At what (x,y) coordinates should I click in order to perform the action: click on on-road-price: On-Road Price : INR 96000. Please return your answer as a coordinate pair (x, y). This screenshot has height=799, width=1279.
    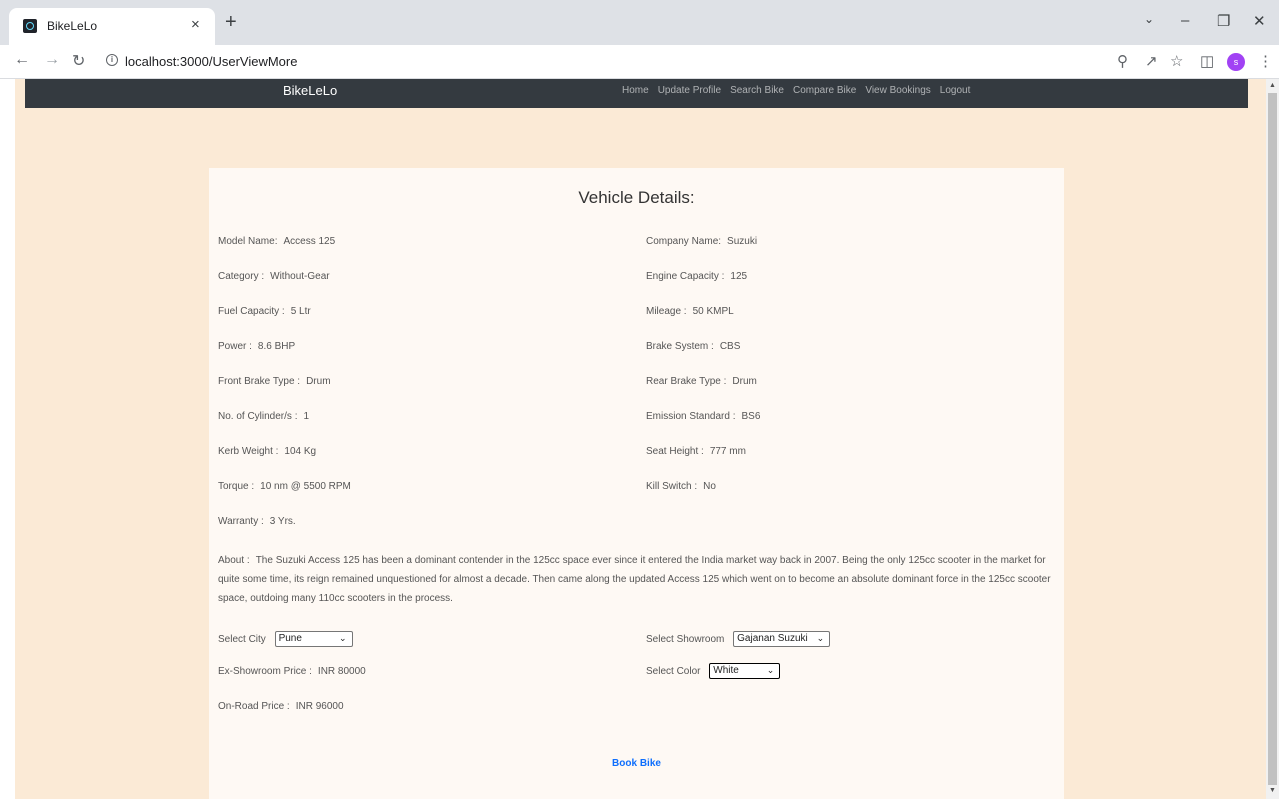
    Looking at the image, I should click on (281, 706).